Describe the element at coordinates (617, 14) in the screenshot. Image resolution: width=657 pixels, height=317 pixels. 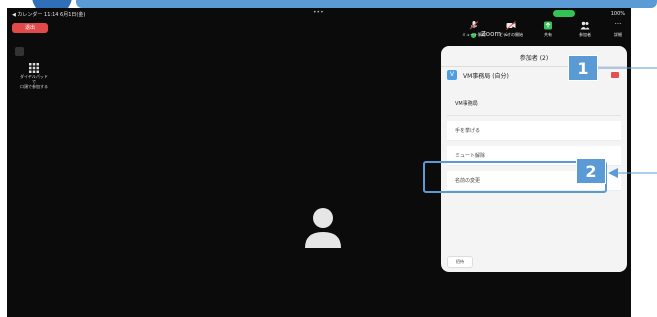
I see `battery-percent: 100%` at that location.